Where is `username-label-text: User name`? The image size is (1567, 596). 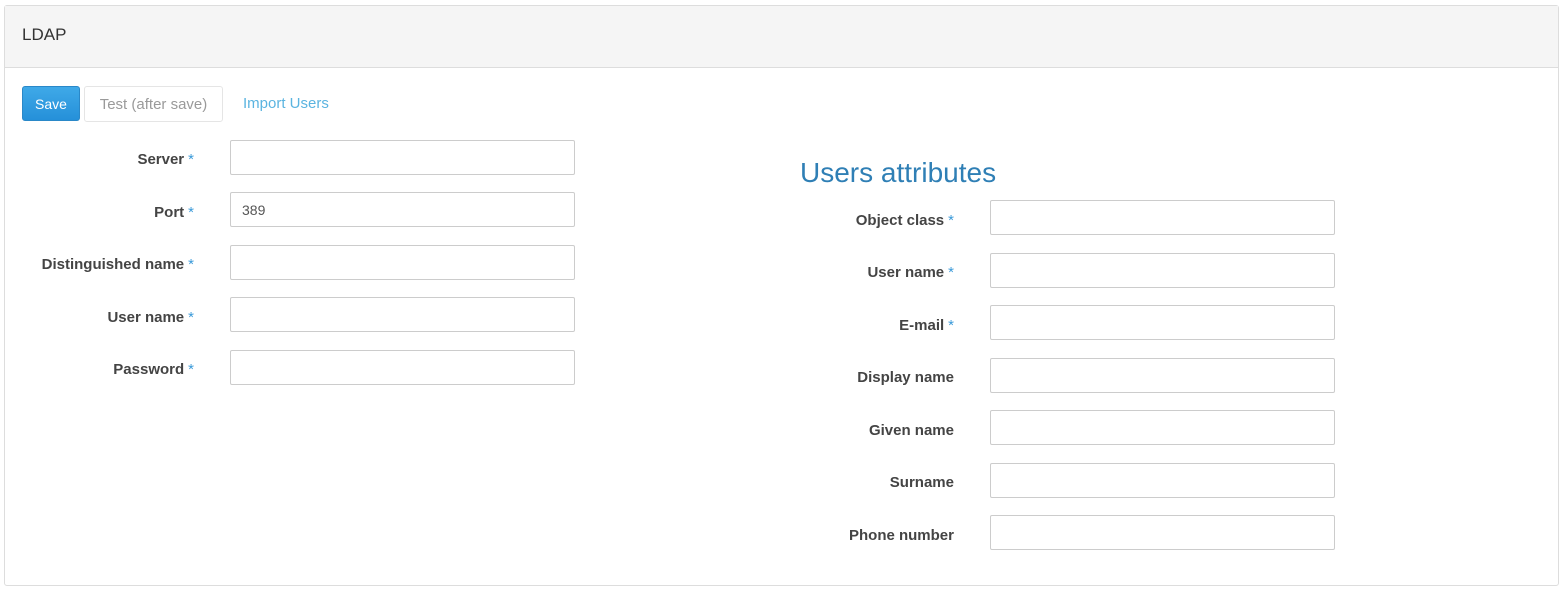 username-label-text: User name is located at coordinates (146, 317).